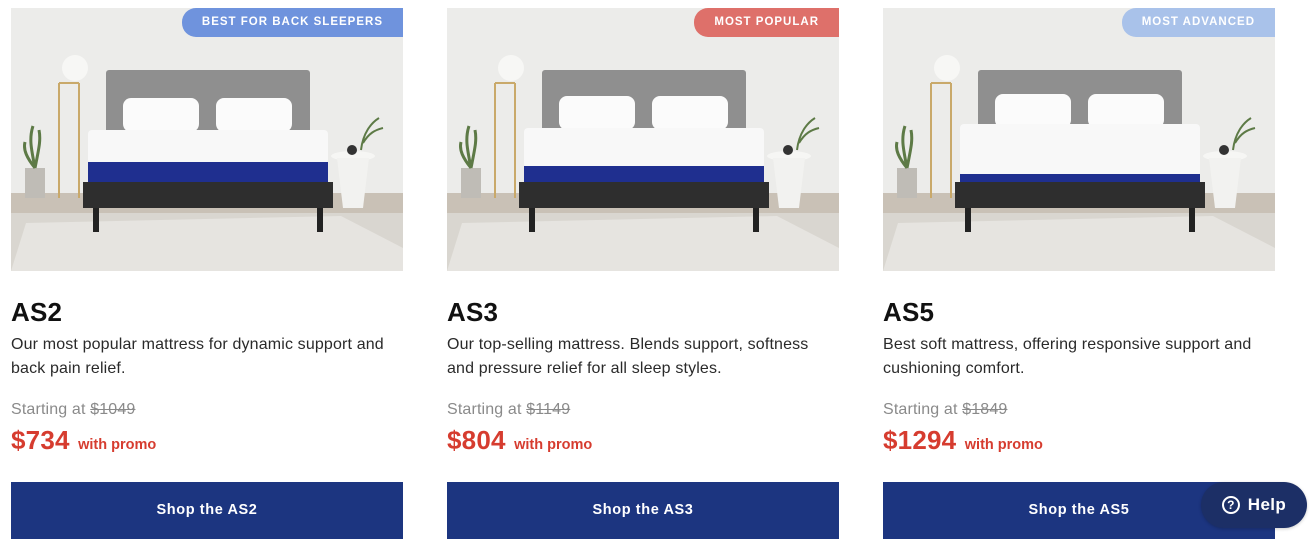  What do you see at coordinates (1230, 505) in the screenshot?
I see `question-circle-icon: ?` at bounding box center [1230, 505].